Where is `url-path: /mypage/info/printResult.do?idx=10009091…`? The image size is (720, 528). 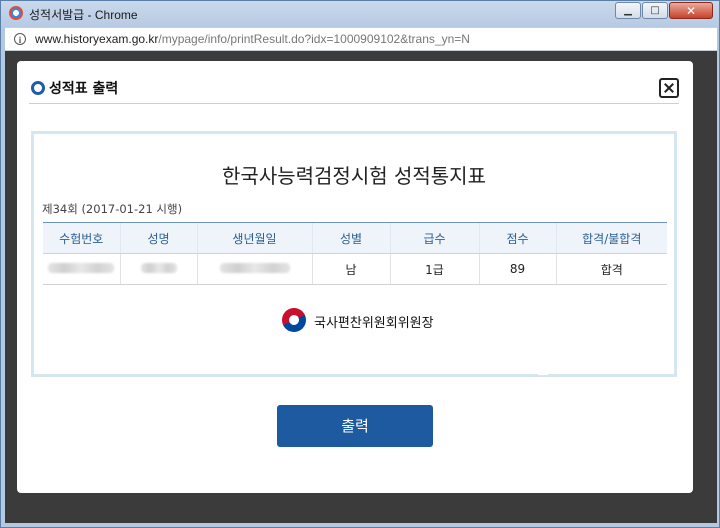 url-path: /mypage/info/printResult.do?idx=10009091… is located at coordinates (314, 39).